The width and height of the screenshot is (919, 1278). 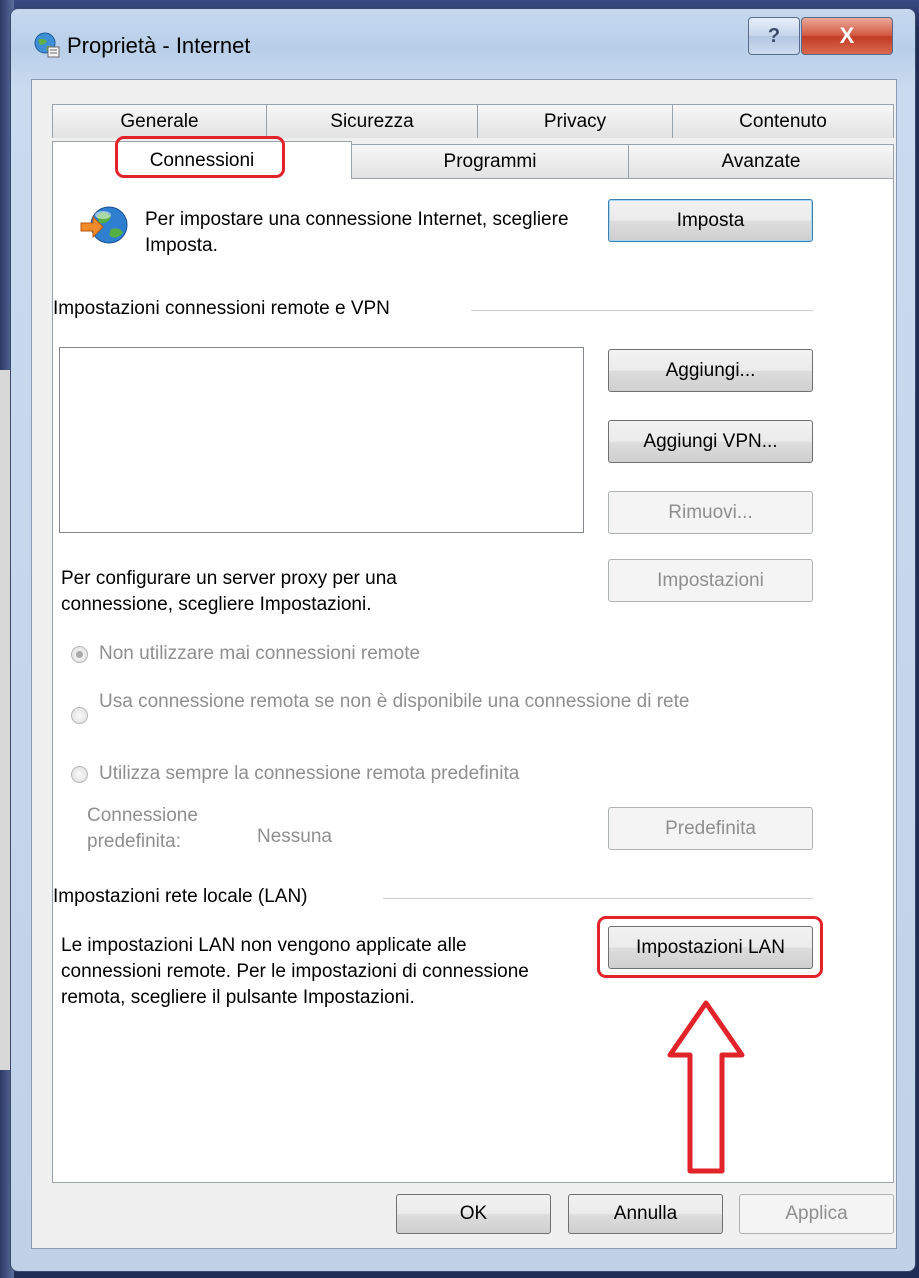 I want to click on close-button: X, so click(x=847, y=36).